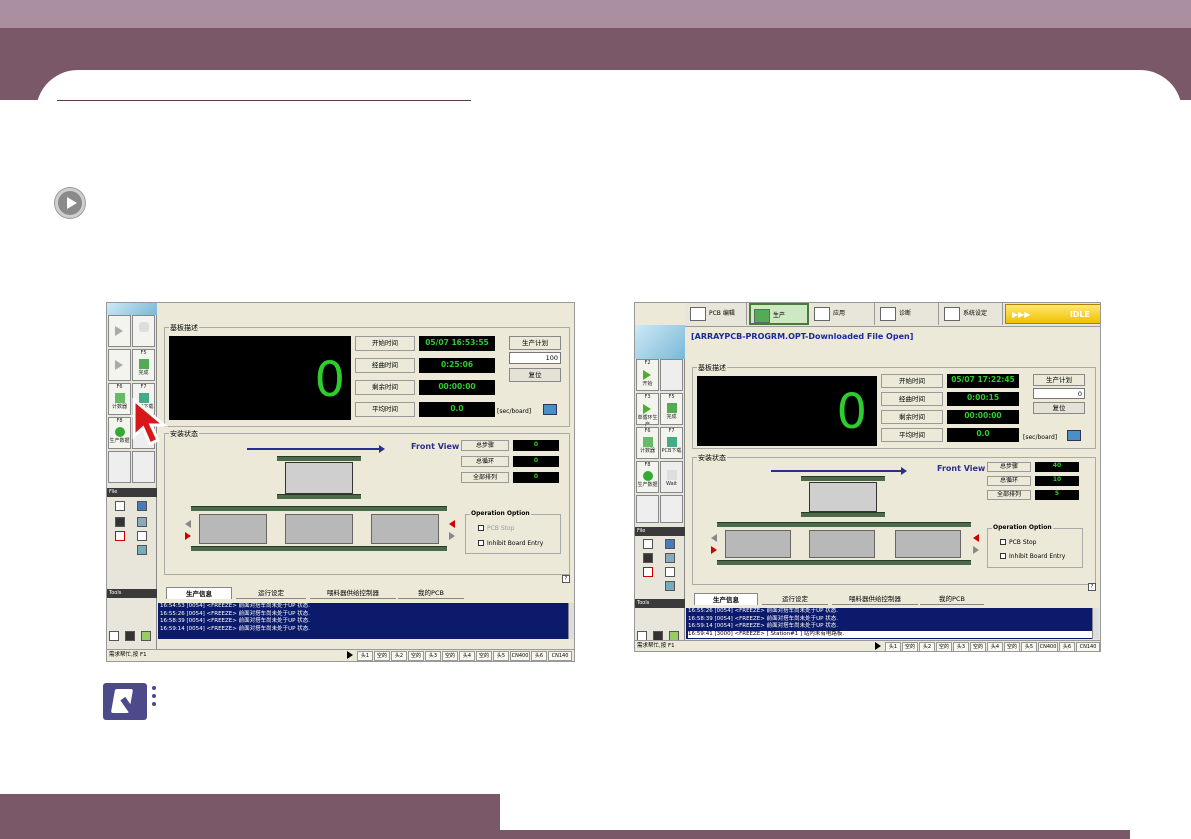  I want to click on idle-label: IDLE, so click(1079, 314).